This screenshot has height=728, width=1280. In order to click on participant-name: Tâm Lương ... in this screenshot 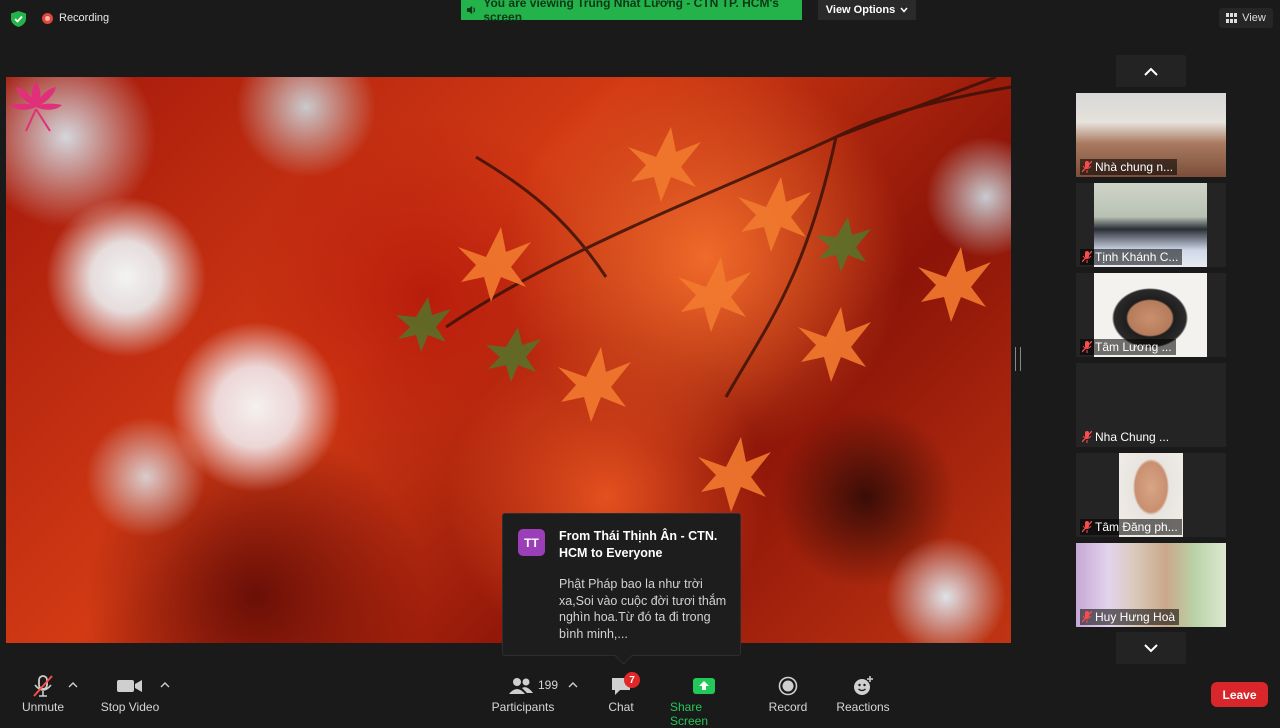, I will do `click(1133, 347)`.